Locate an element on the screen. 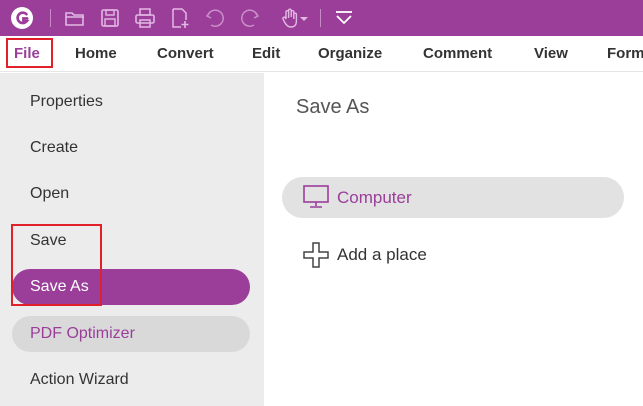 The height and width of the screenshot is (406, 643). undo-icon is located at coordinates (215, 18).